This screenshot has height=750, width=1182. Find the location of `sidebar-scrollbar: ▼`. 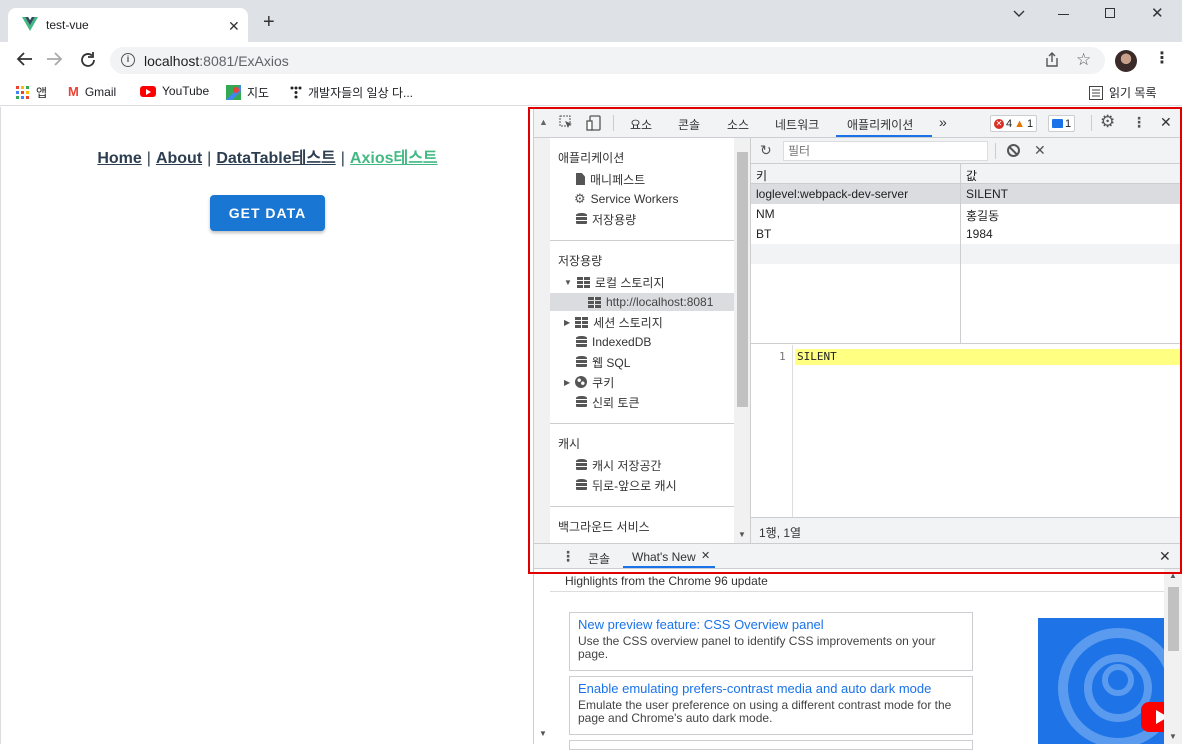

sidebar-scrollbar: ▼ is located at coordinates (742, 340).